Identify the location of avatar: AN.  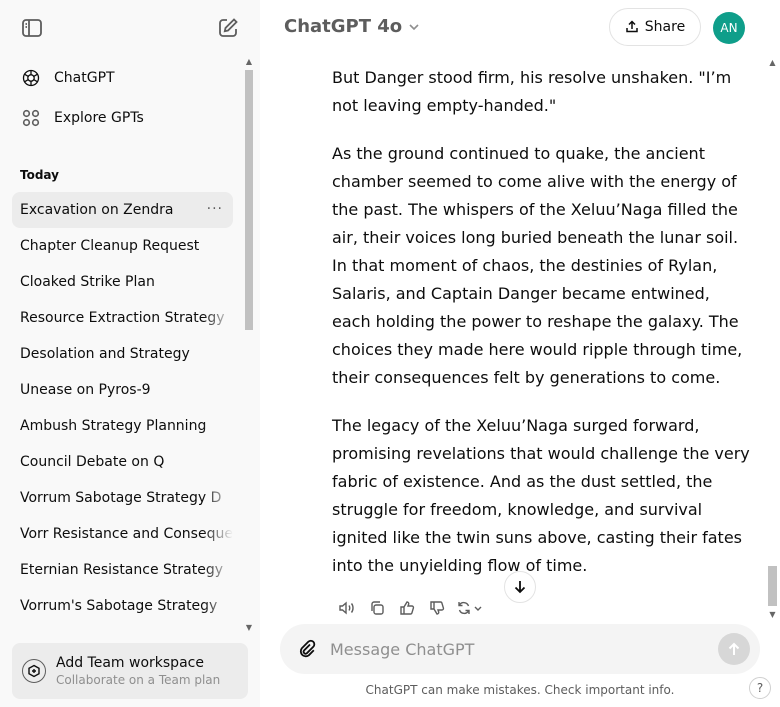
(729, 28).